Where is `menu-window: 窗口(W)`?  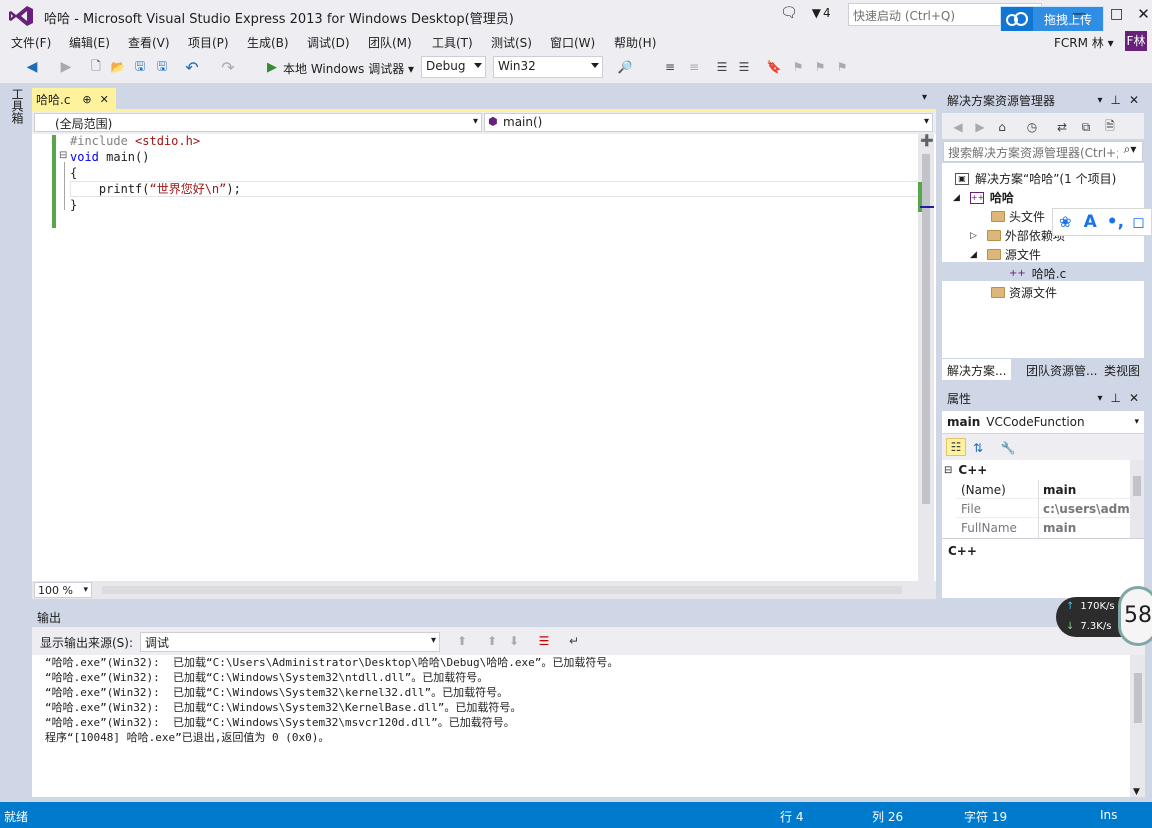
menu-window: 窗口(W) is located at coordinates (572, 42).